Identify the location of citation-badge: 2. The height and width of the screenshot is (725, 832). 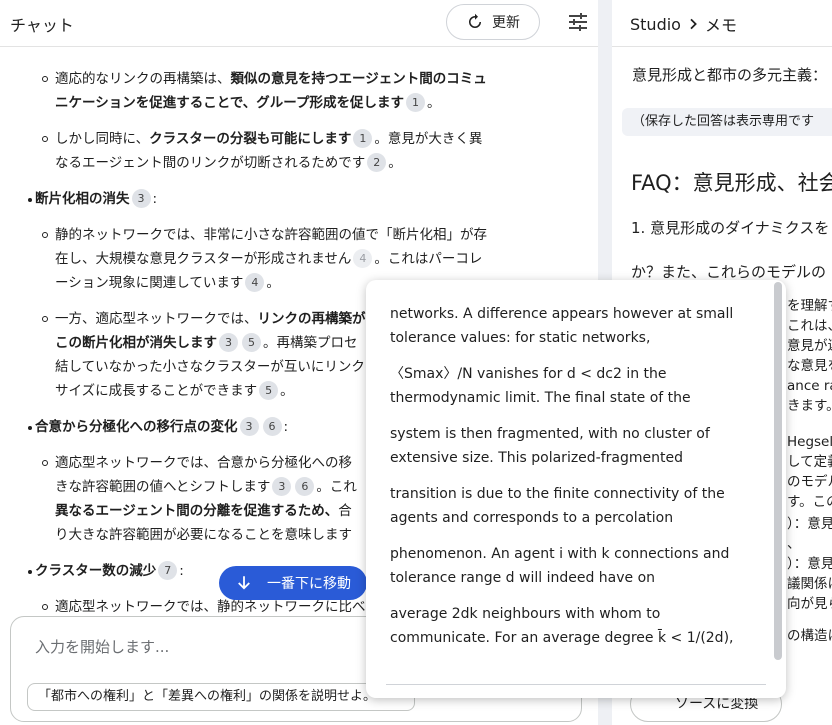
(377, 162).